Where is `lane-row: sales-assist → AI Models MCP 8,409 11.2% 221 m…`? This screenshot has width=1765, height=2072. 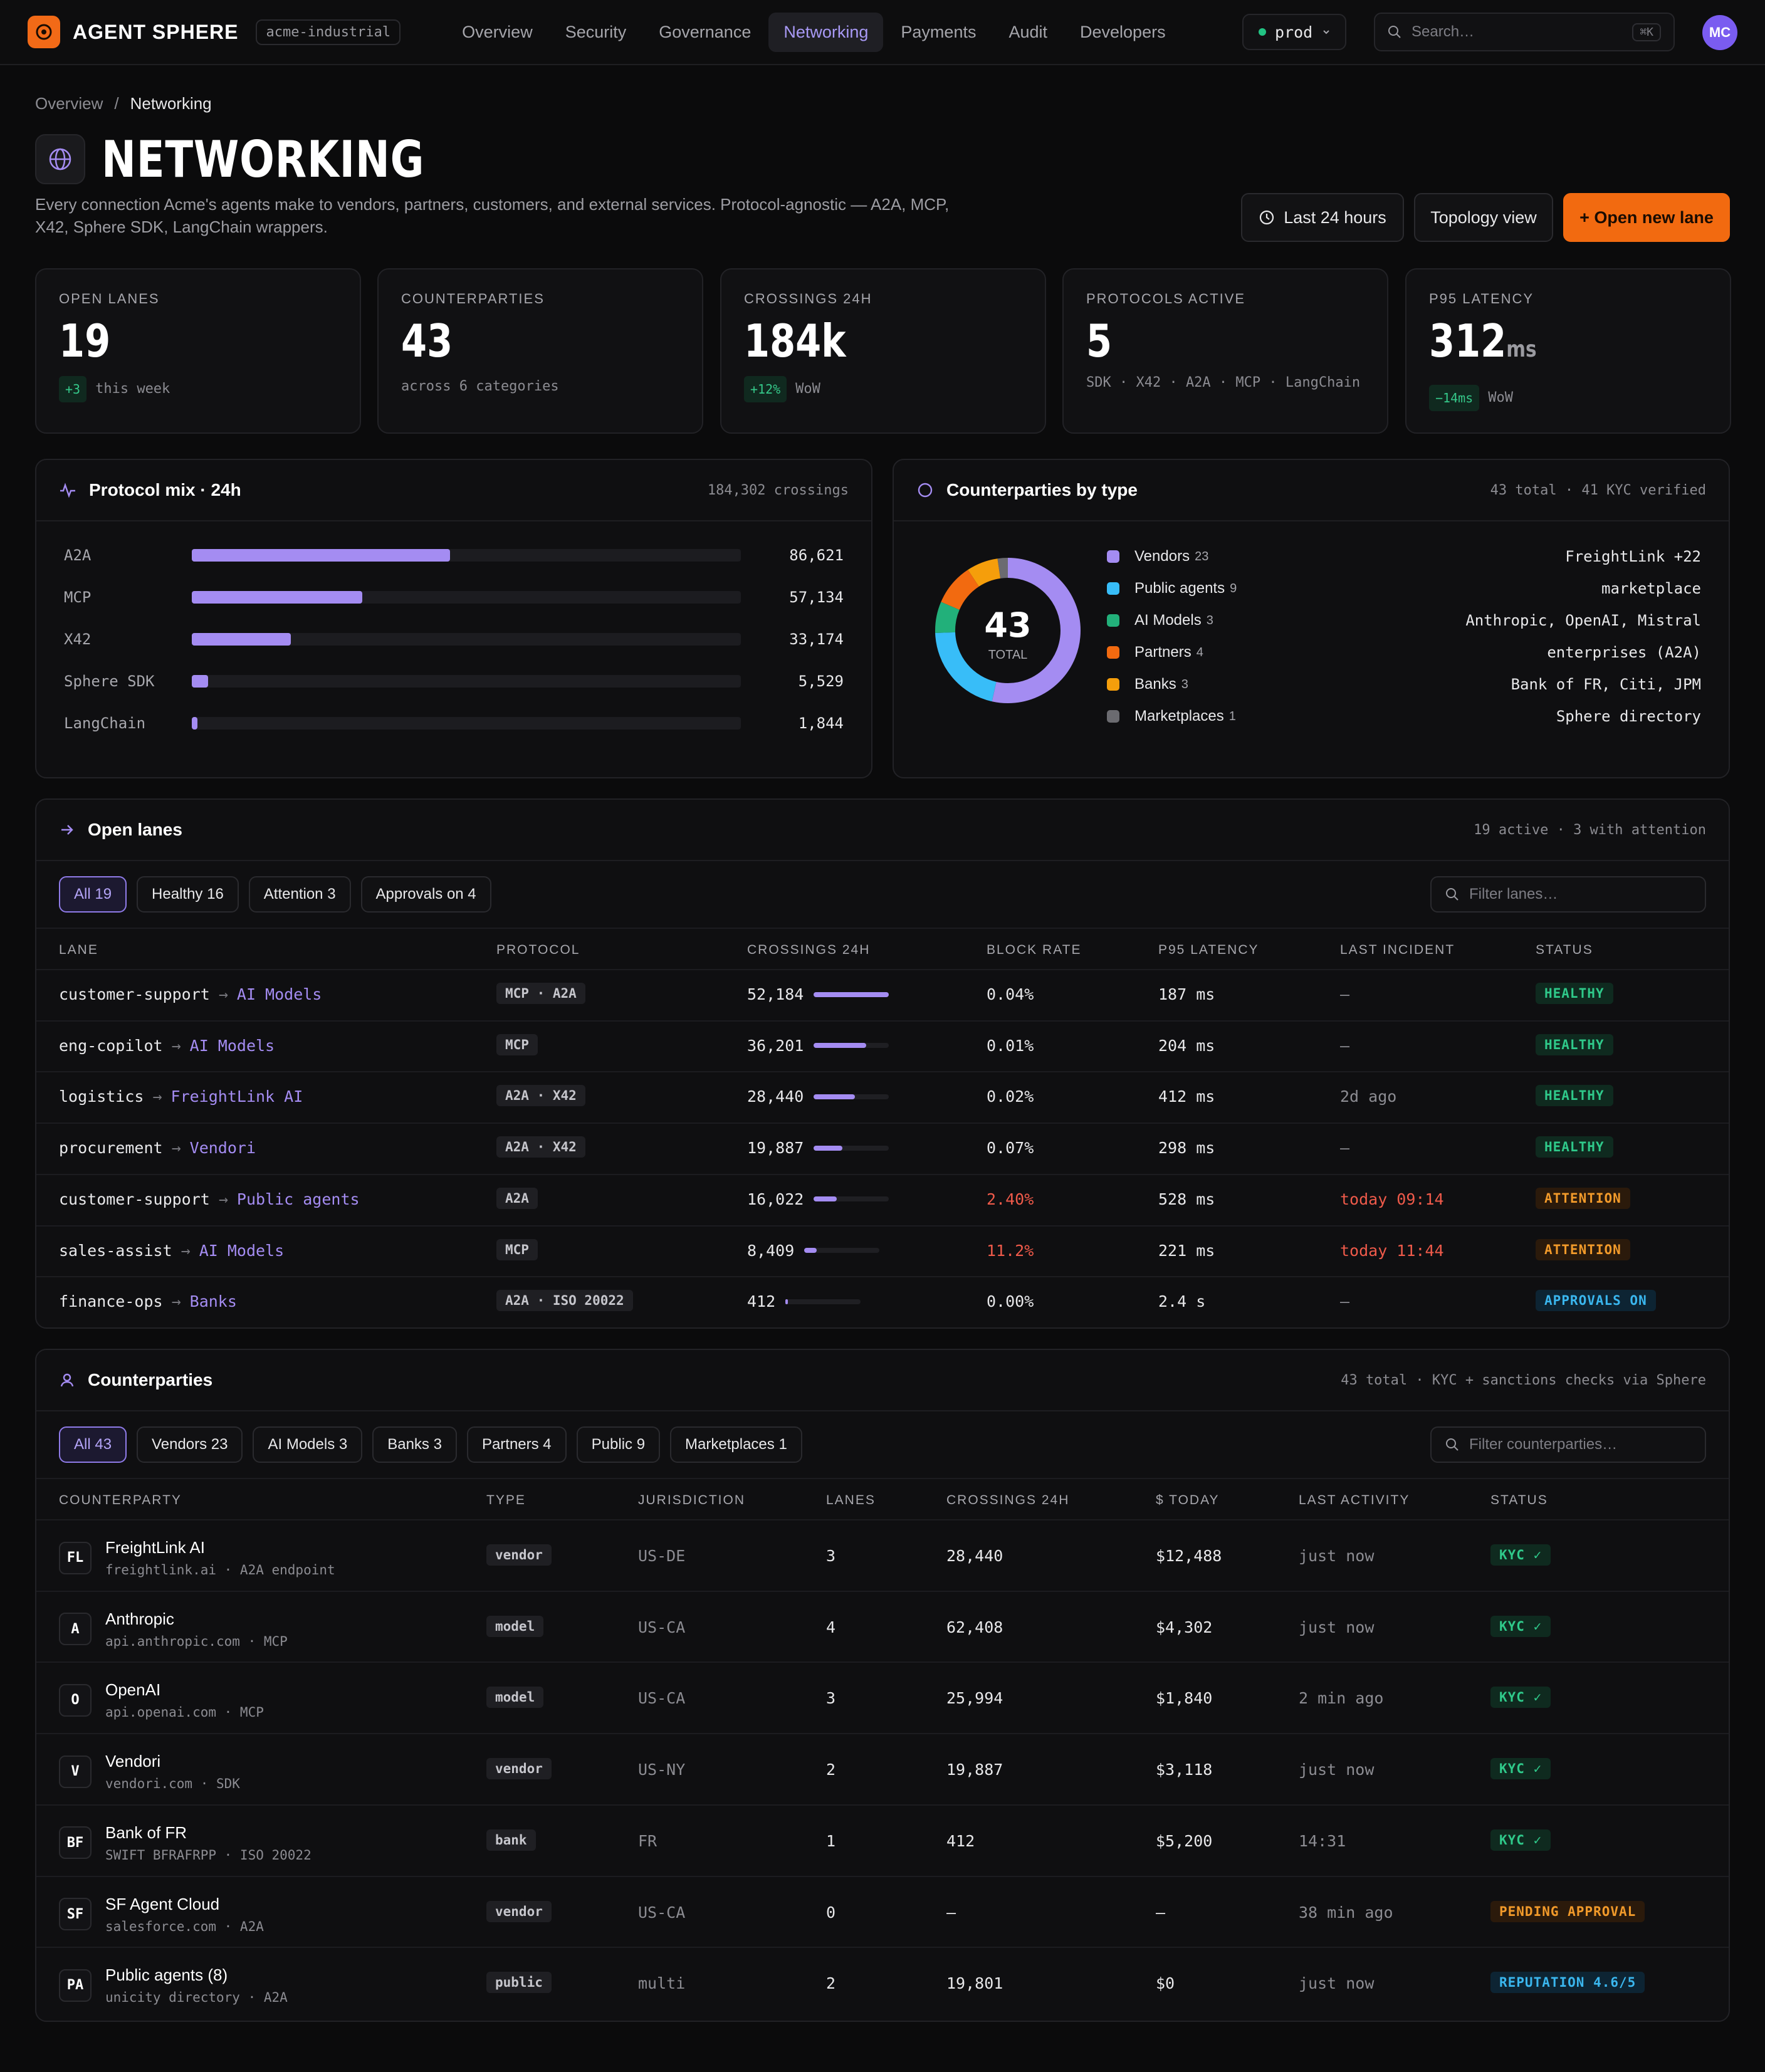
lane-row: sales-assist → AI Models MCP 8,409 11.2% 221 m… is located at coordinates (883, 1251).